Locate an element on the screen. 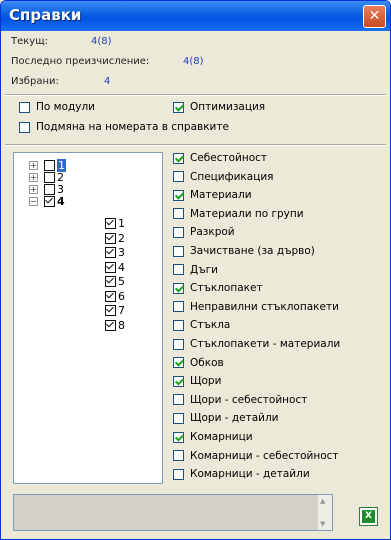  tree-node-module: −4 is located at coordinates (47, 201).